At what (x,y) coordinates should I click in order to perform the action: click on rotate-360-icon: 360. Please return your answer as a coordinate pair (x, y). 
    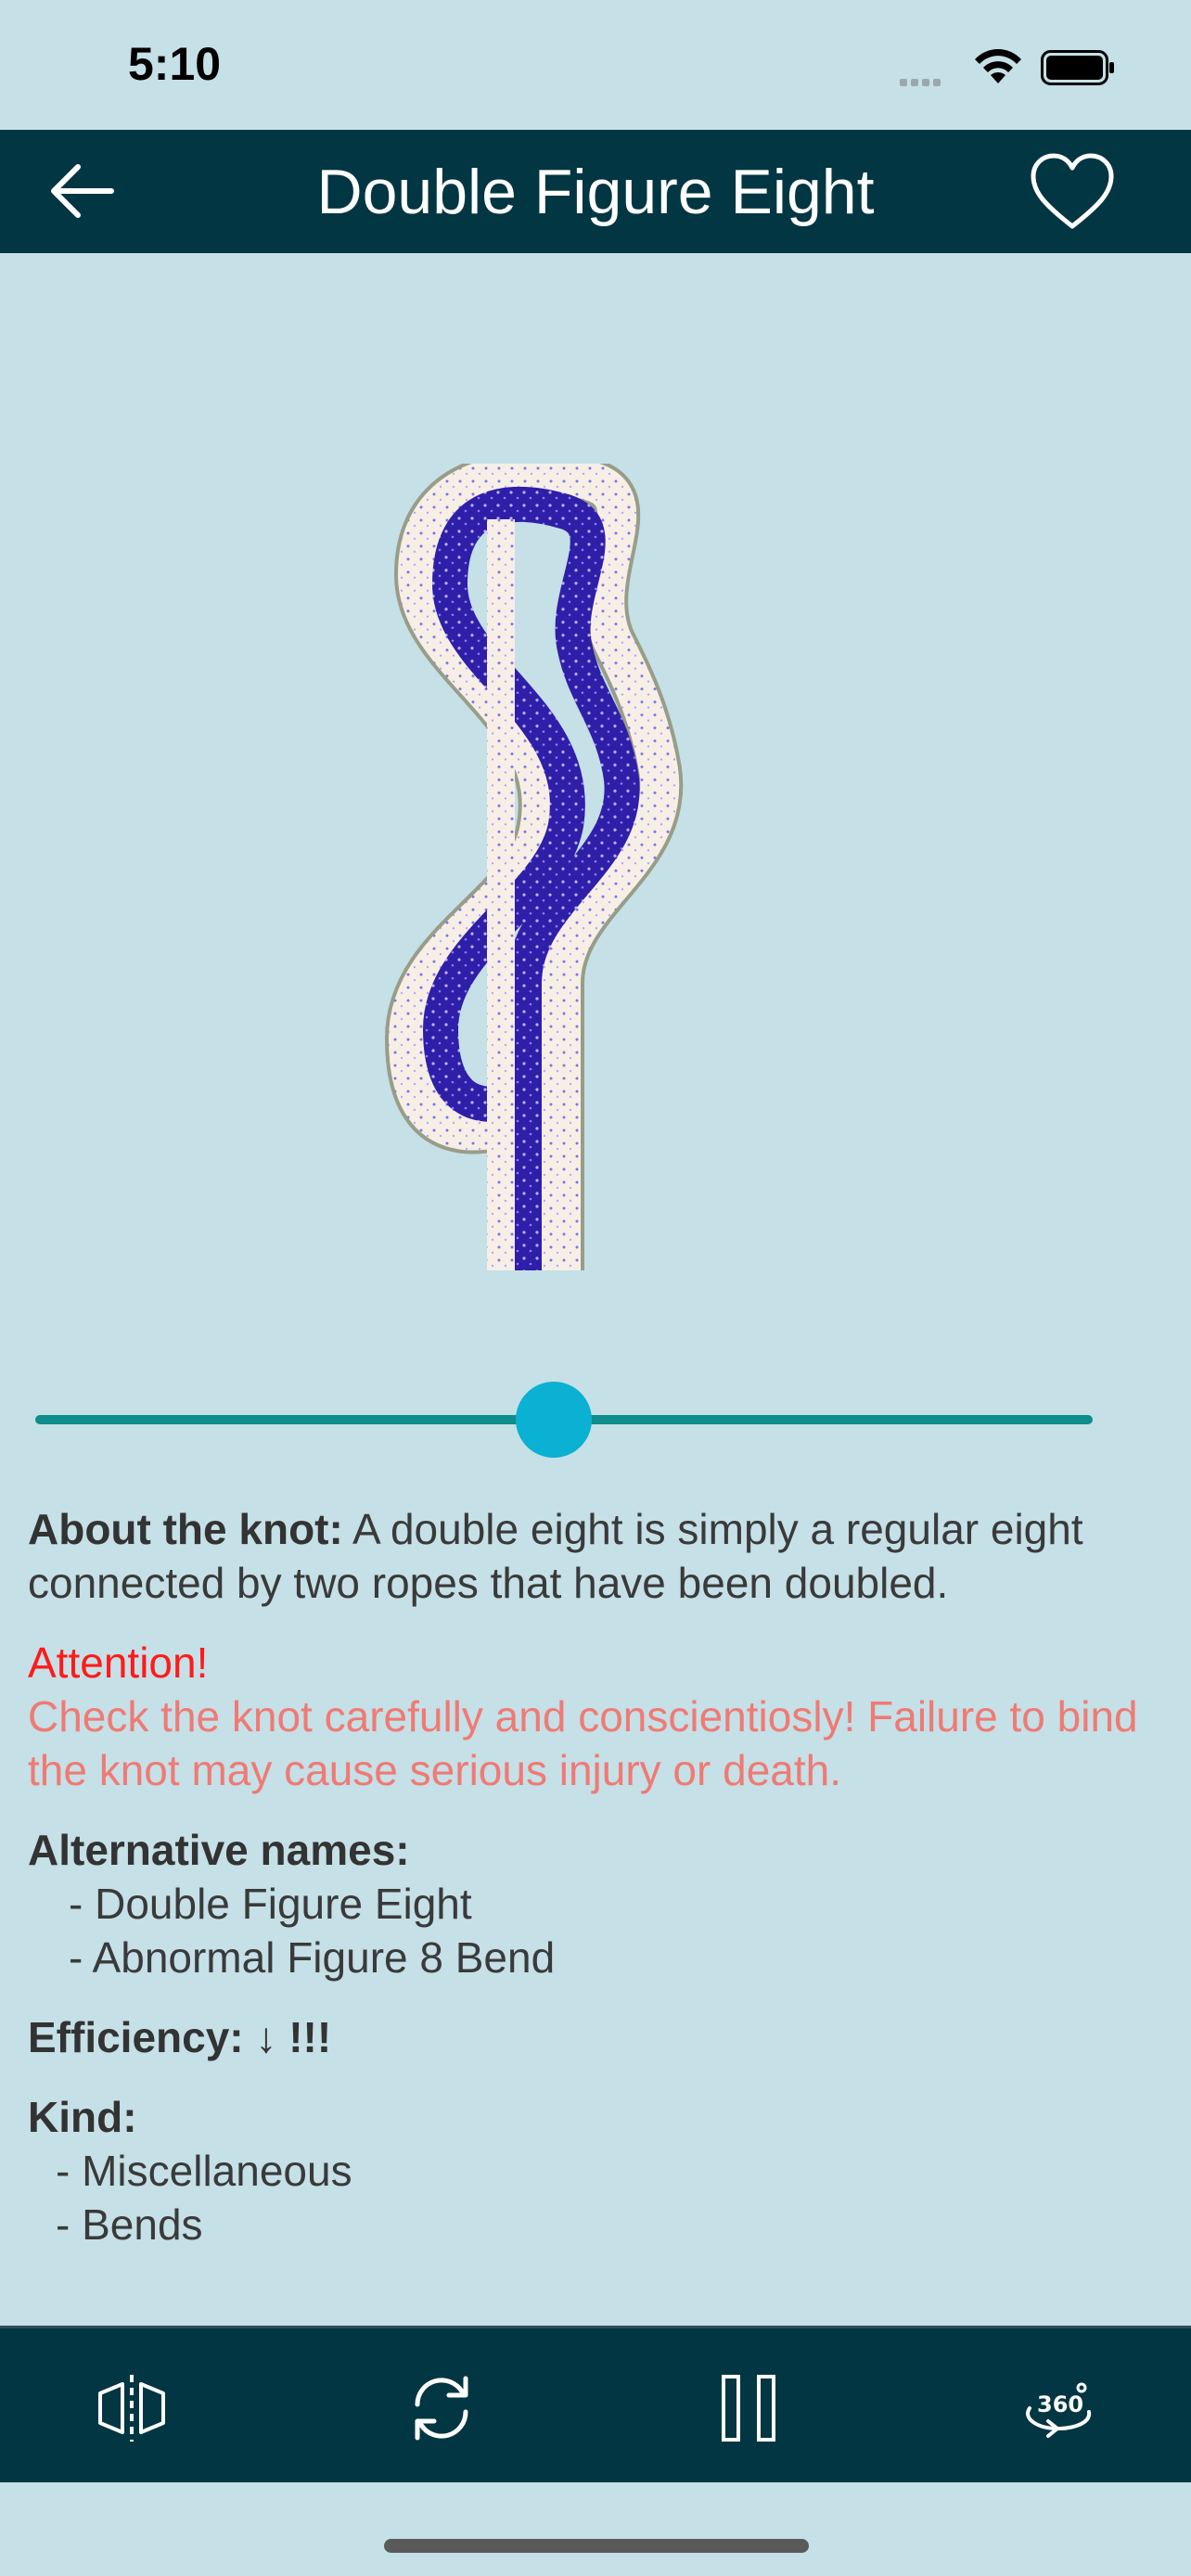
    Looking at the image, I should click on (1058, 2408).